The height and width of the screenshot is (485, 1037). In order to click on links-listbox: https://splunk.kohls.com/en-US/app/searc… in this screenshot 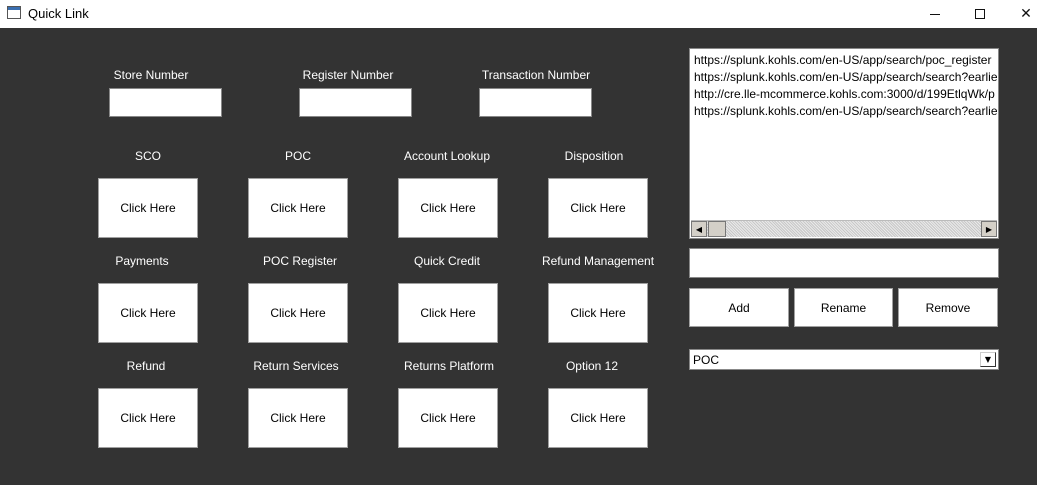, I will do `click(844, 143)`.